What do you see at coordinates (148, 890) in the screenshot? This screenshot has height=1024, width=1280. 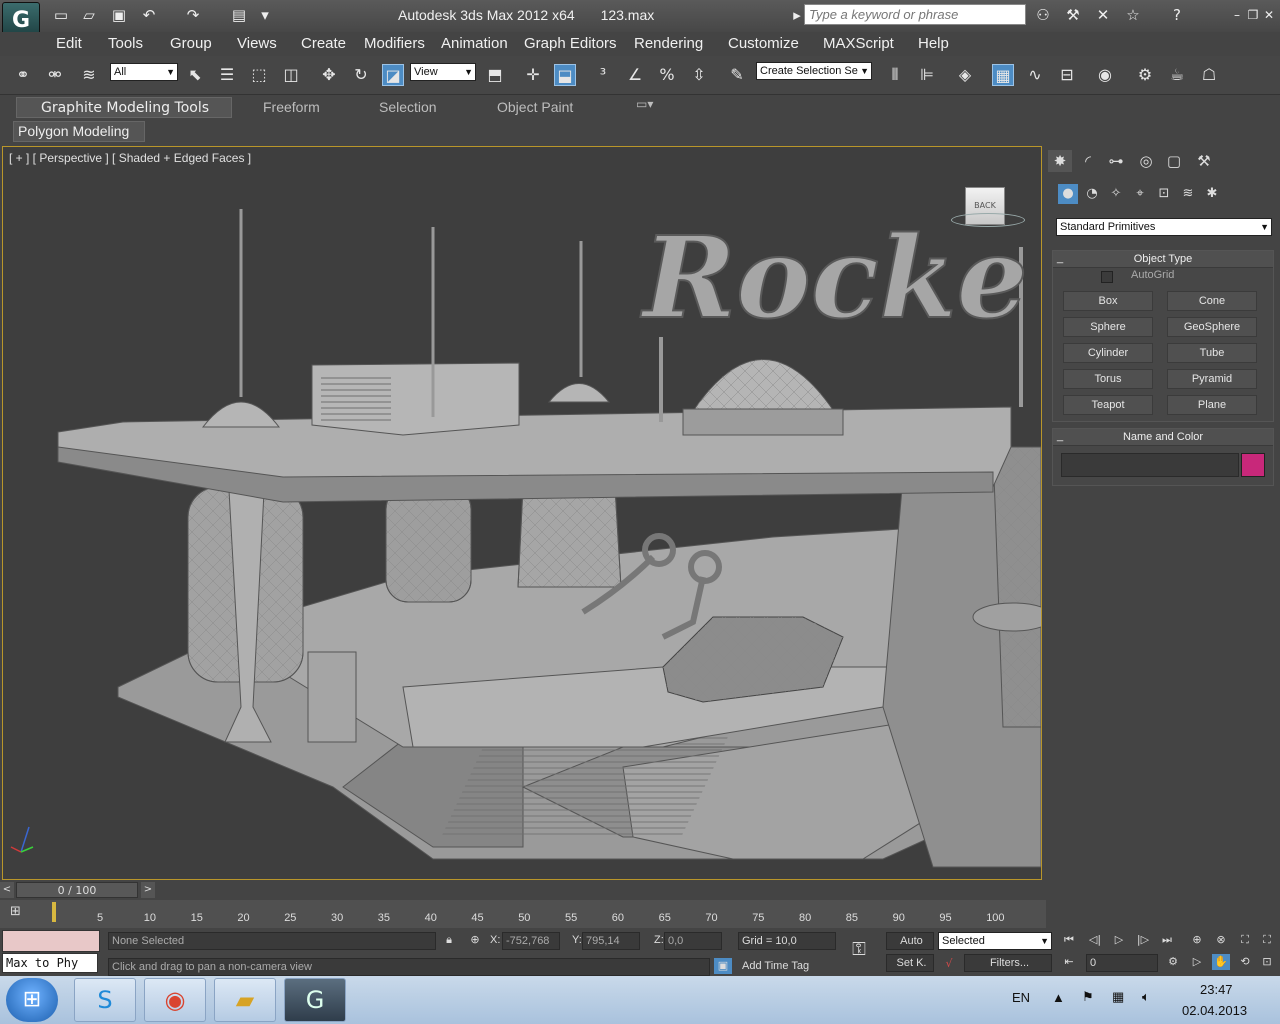 I see `slider-next-icon: >` at bounding box center [148, 890].